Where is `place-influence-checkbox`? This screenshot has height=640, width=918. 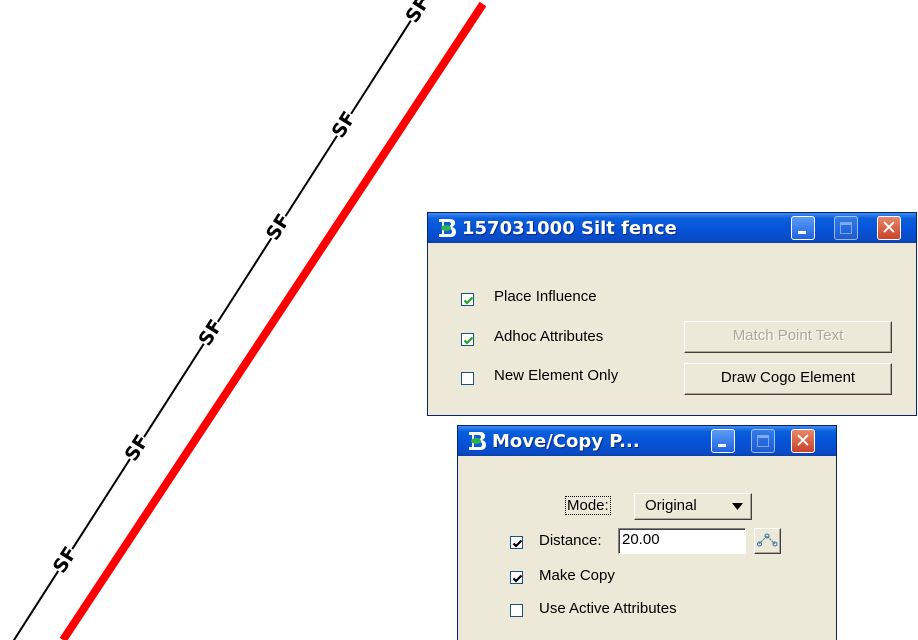 place-influence-checkbox is located at coordinates (467, 299).